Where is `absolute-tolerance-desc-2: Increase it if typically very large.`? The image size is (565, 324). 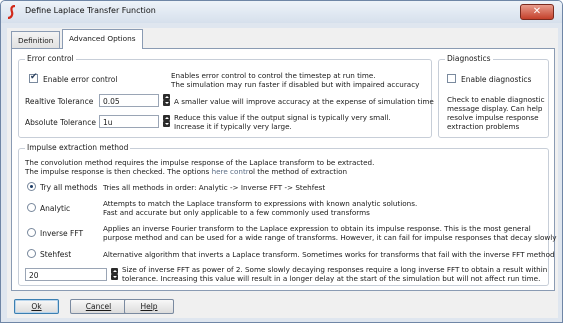 absolute-tolerance-desc-2: Increase it if typically very large. is located at coordinates (233, 126).